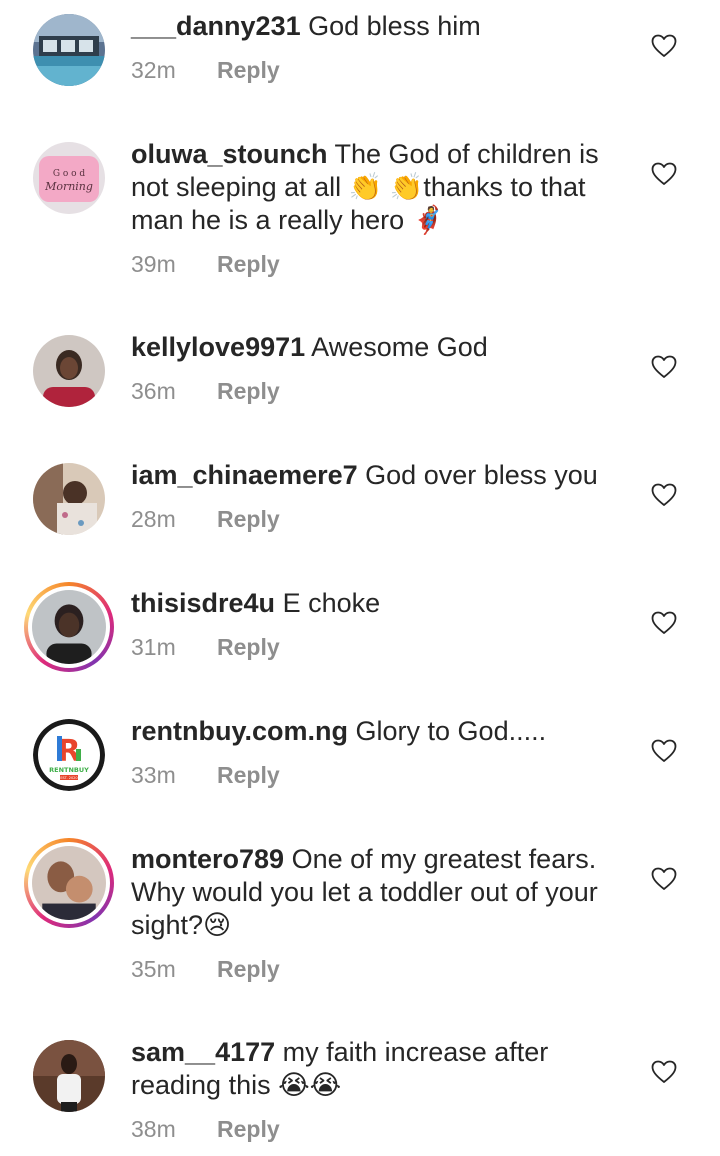 This screenshot has width=720, height=1156. I want to click on comment-username: rentnbuy.com.ng, so click(239, 731).